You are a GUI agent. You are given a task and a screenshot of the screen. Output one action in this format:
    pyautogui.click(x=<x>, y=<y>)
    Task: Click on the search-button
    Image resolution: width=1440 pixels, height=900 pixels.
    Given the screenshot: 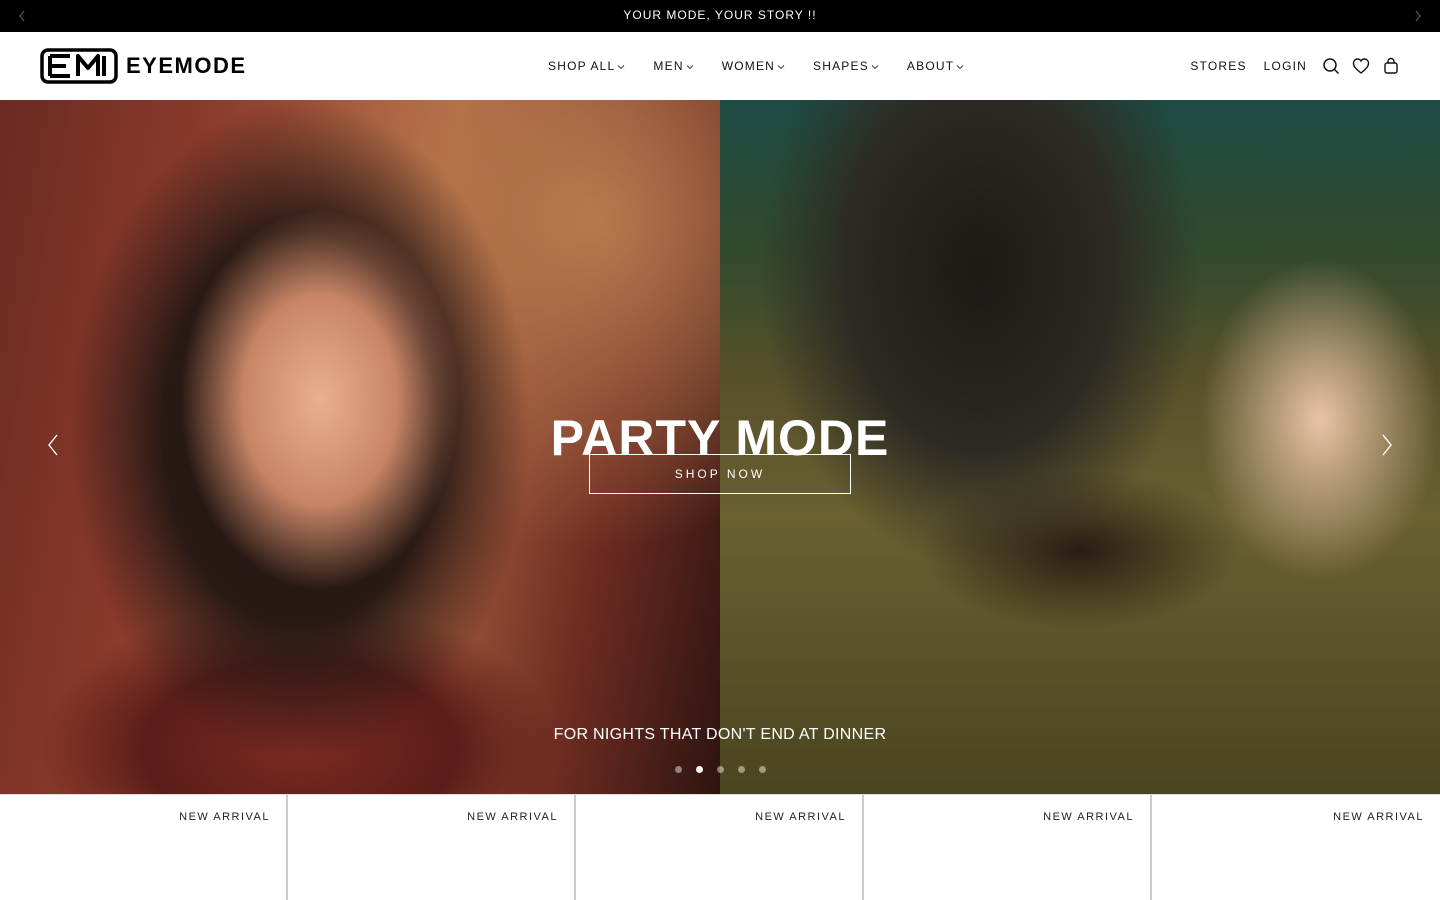 What is the action you would take?
    pyautogui.click(x=1331, y=66)
    